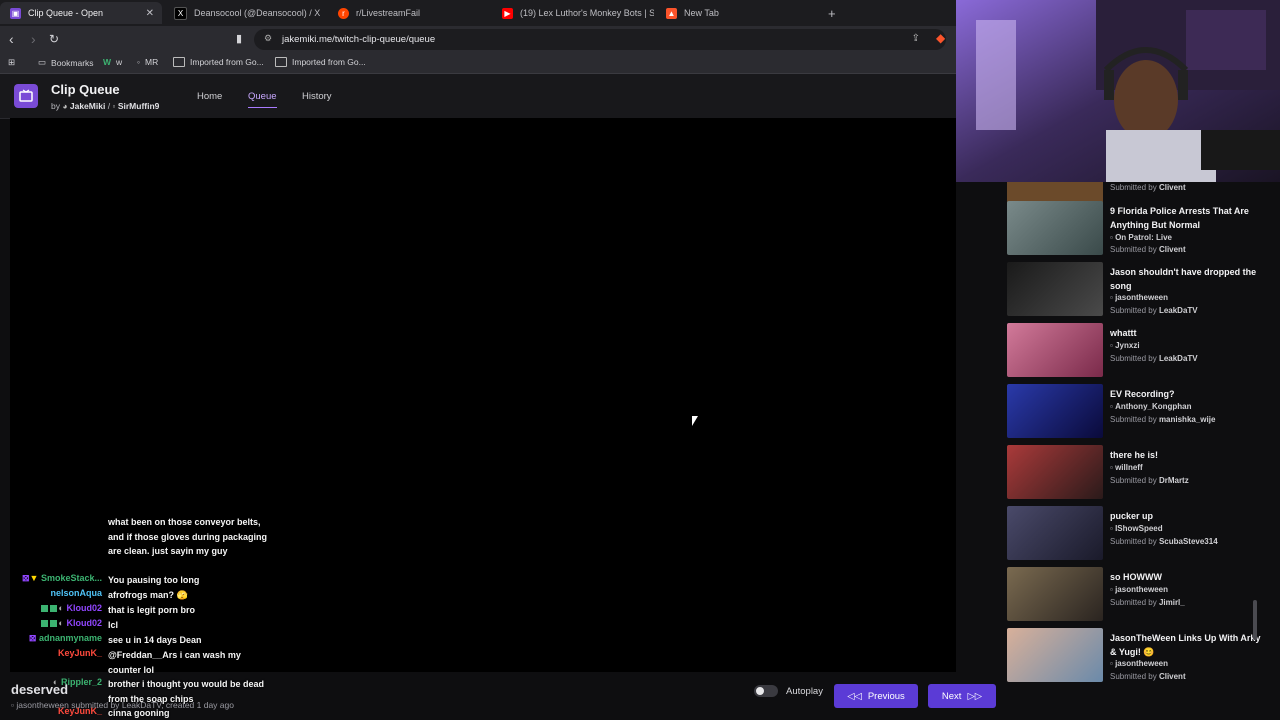  Describe the element at coordinates (854, 696) in the screenshot. I see `skip-back-icon: ◁◁` at that location.